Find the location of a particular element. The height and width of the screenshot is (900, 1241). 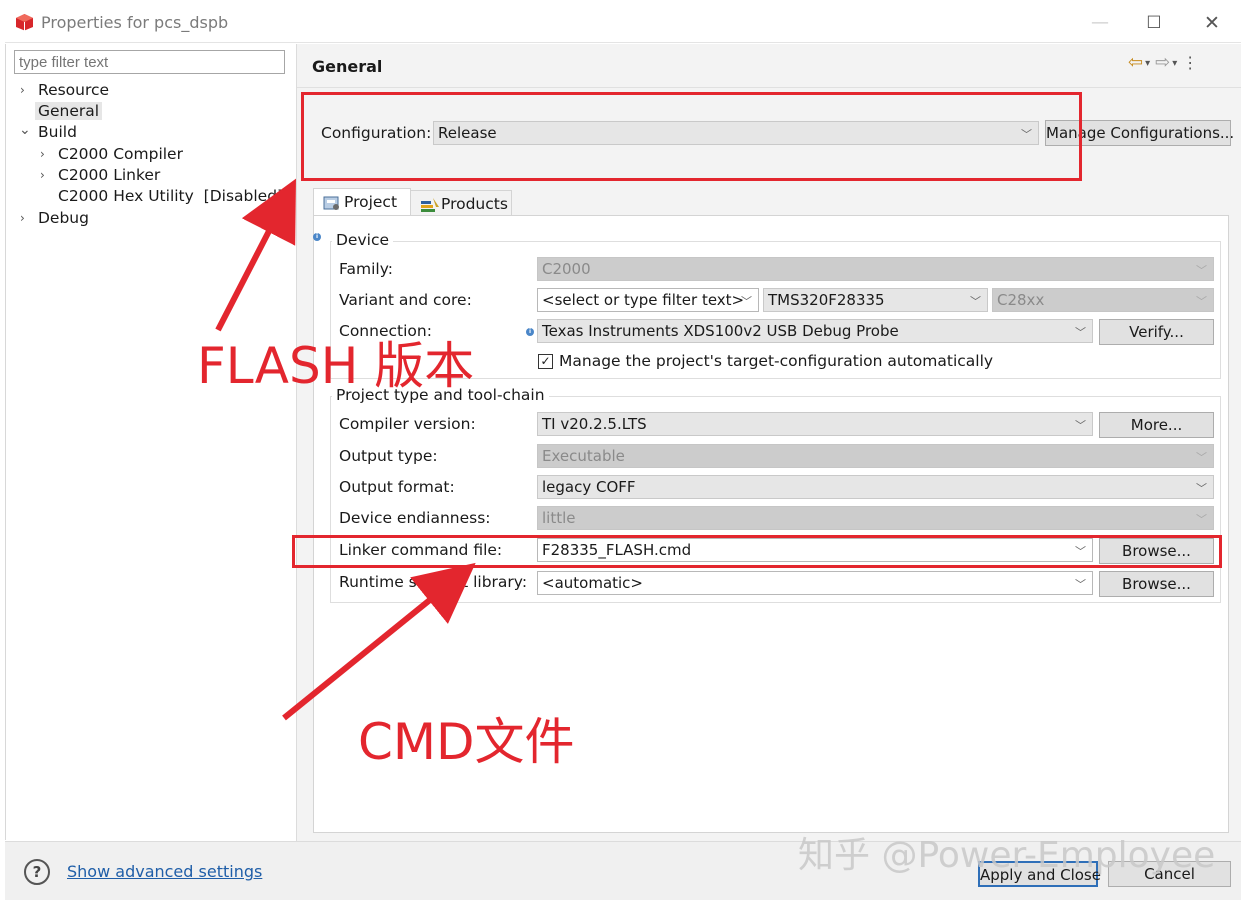

arrow-to-configuration is located at coordinates (255, 255).